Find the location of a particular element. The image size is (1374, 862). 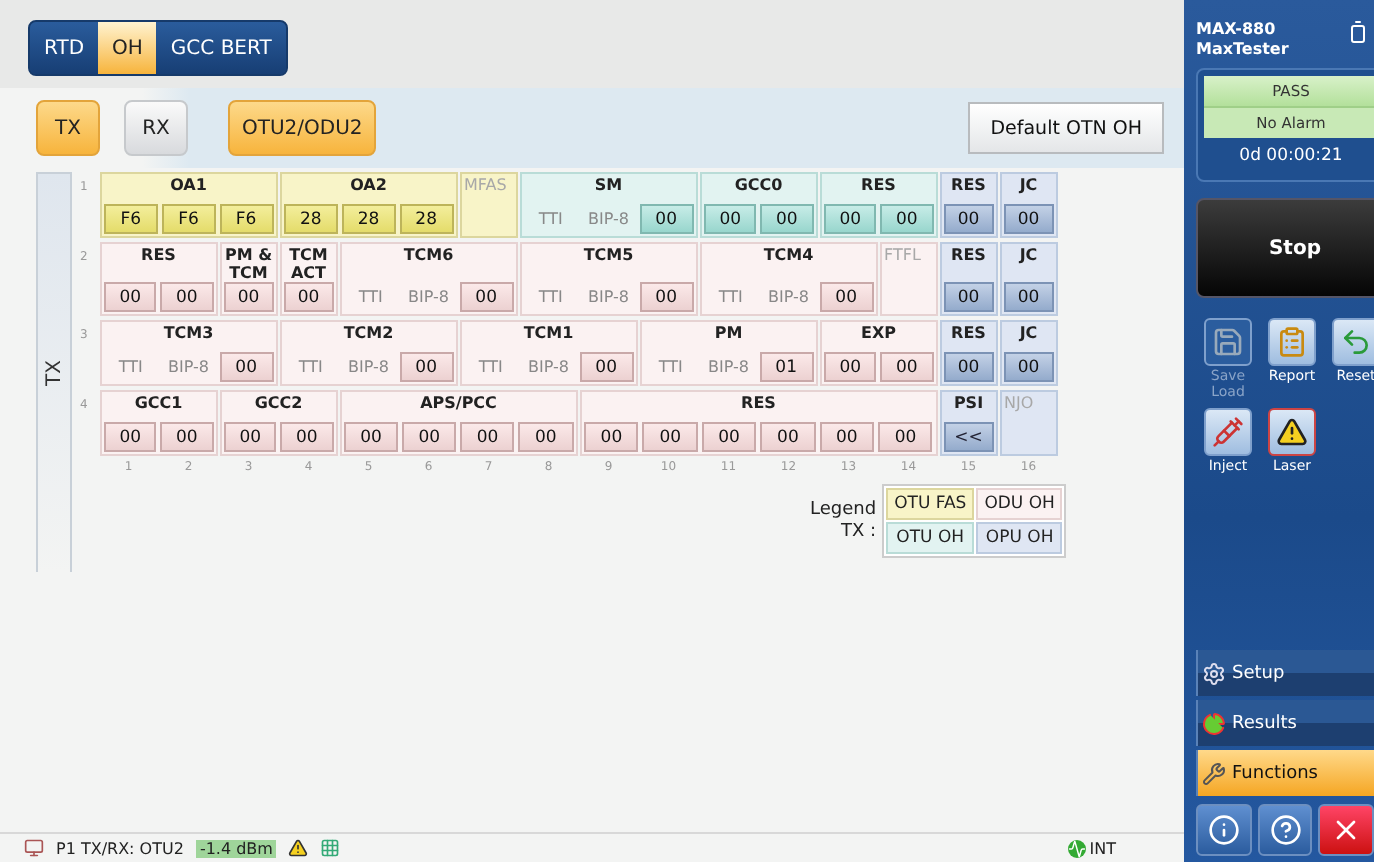

clock-source: INT is located at coordinates (1091, 848).